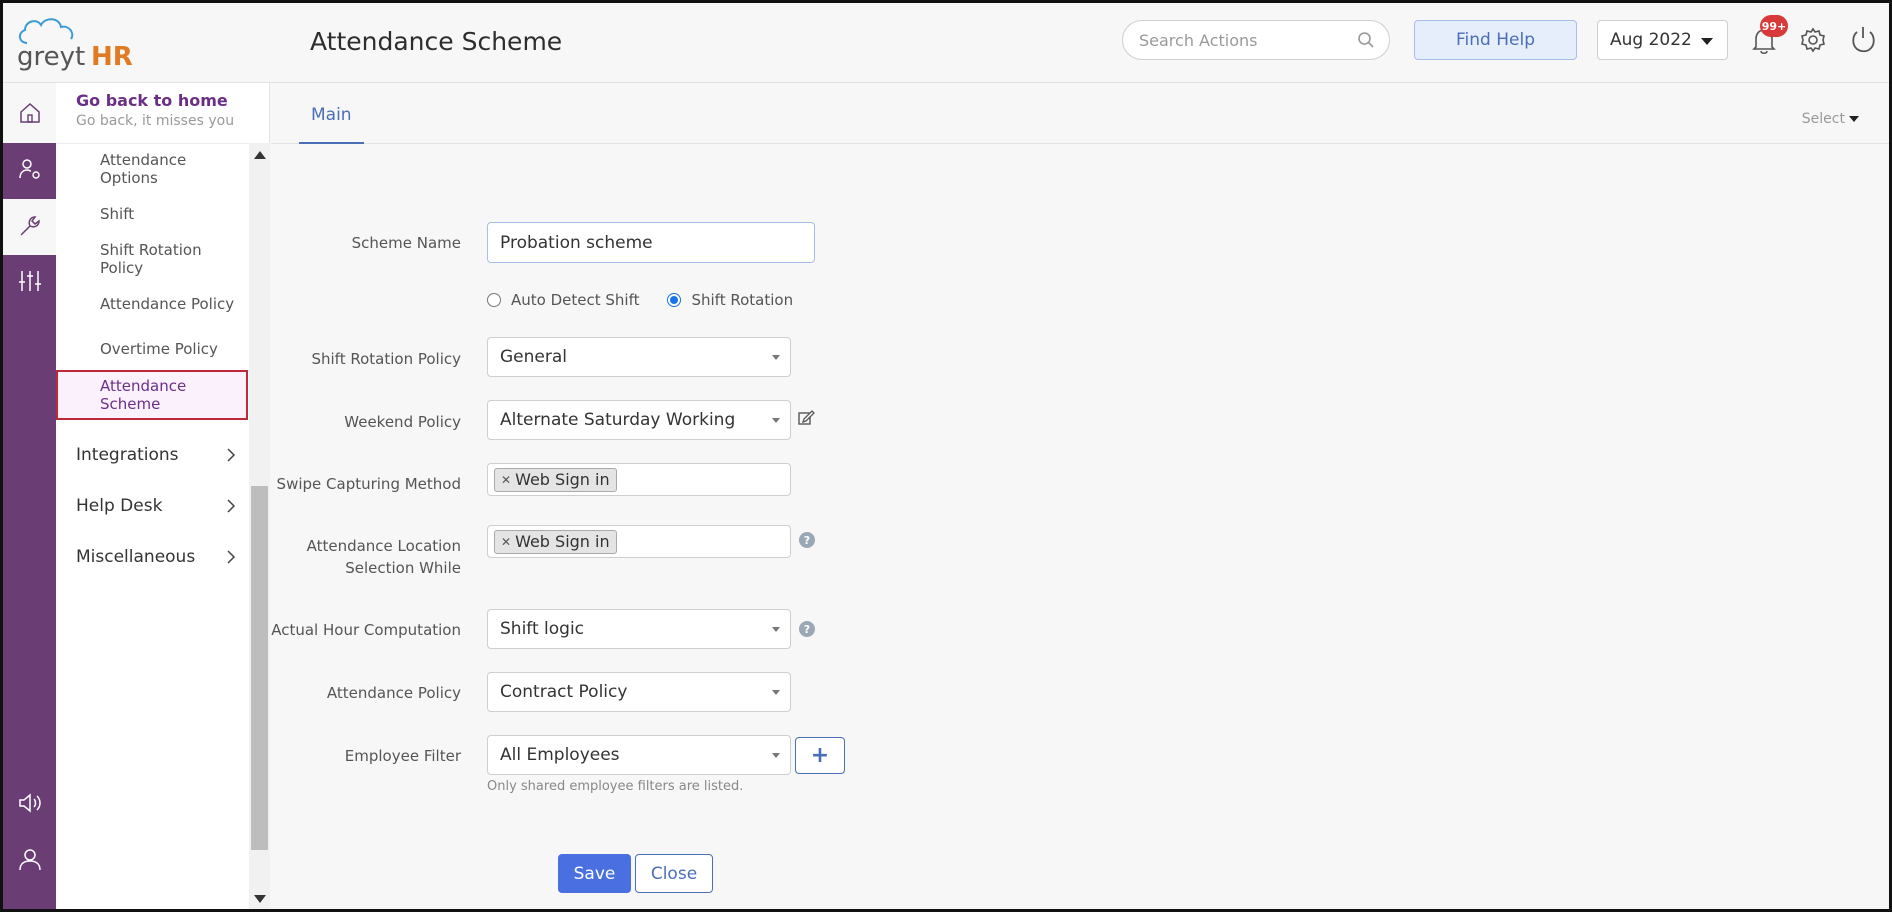 Image resolution: width=1892 pixels, height=912 pixels. I want to click on sidebar-item-attendance-policy: Attendance Policy, so click(152, 304).